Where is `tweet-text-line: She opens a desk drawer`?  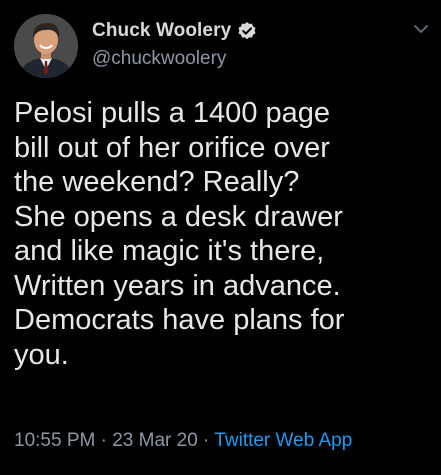 tweet-text-line: She opens a desk drawer is located at coordinates (178, 216).